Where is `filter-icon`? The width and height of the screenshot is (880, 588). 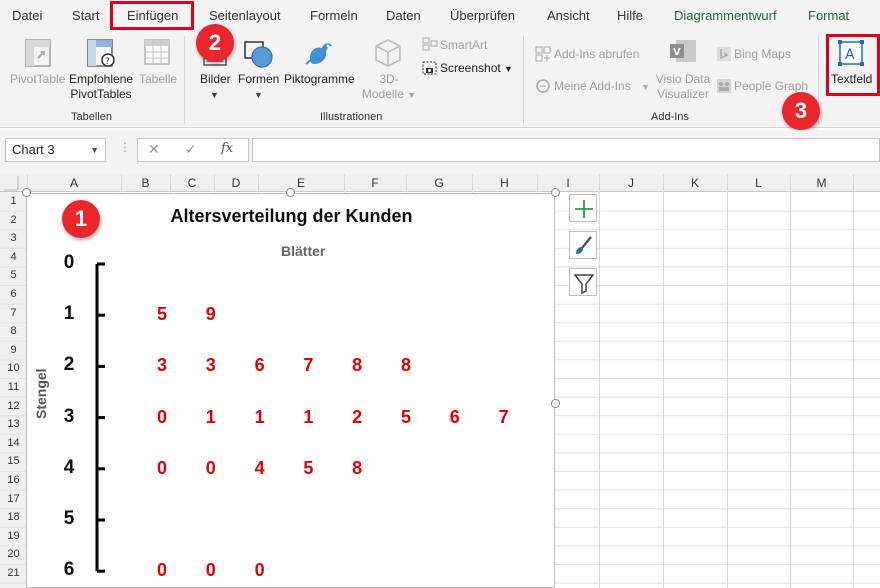
filter-icon is located at coordinates (584, 284).